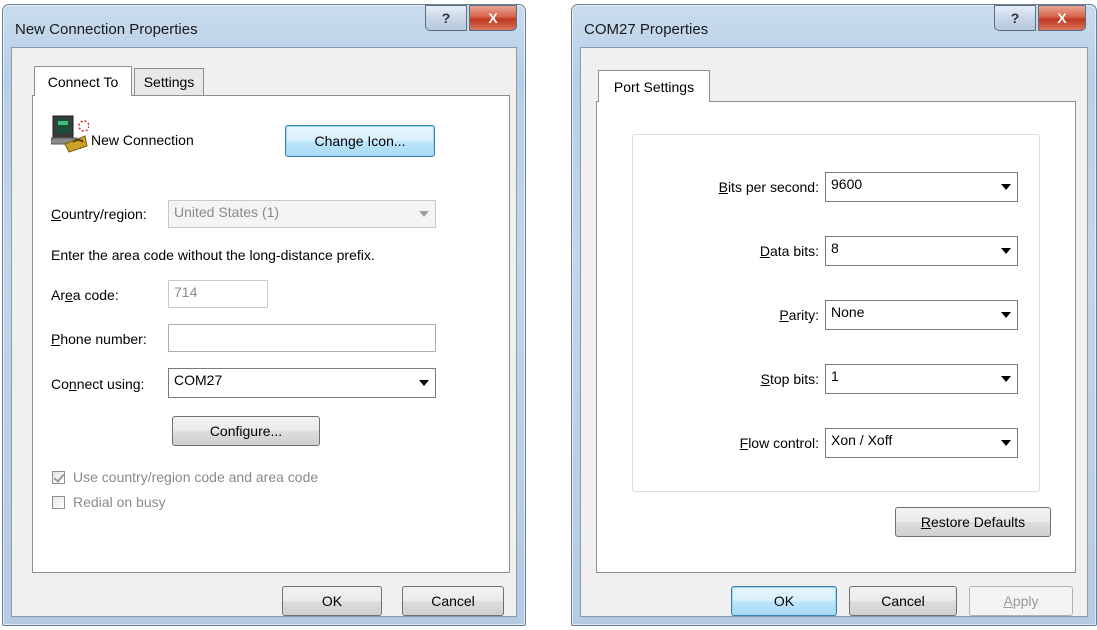 The width and height of the screenshot is (1097, 630). Describe the element at coordinates (921, 443) in the screenshot. I see `flow-control-select: Xon / Xoff` at that location.